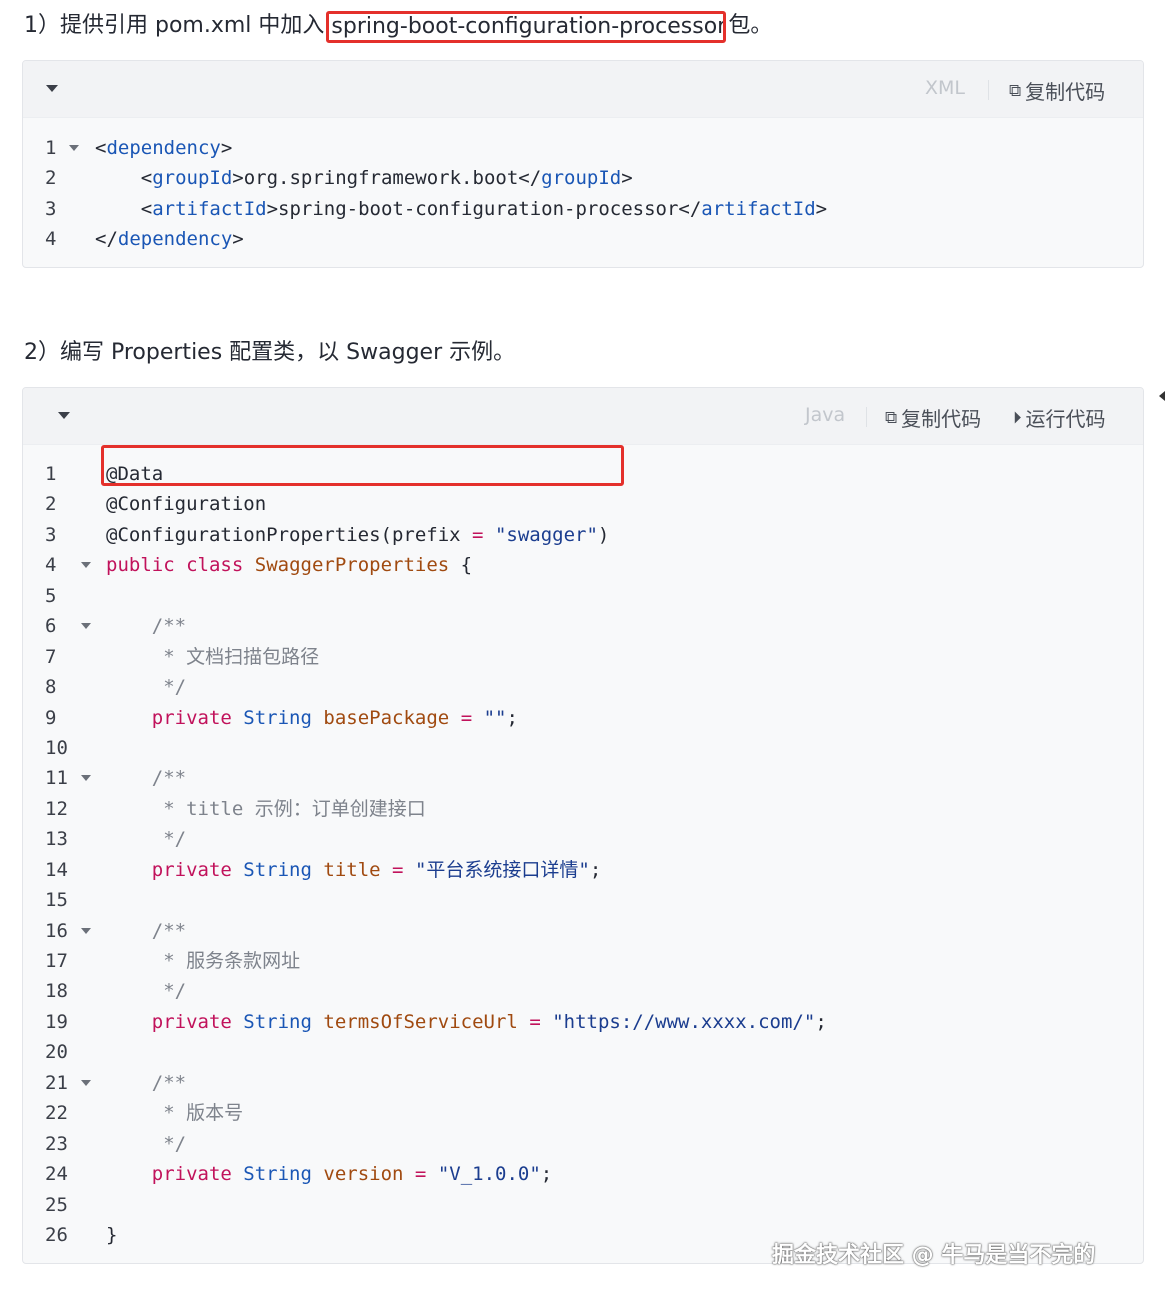  Describe the element at coordinates (603, 534) in the screenshot. I see `code-token: )` at that location.